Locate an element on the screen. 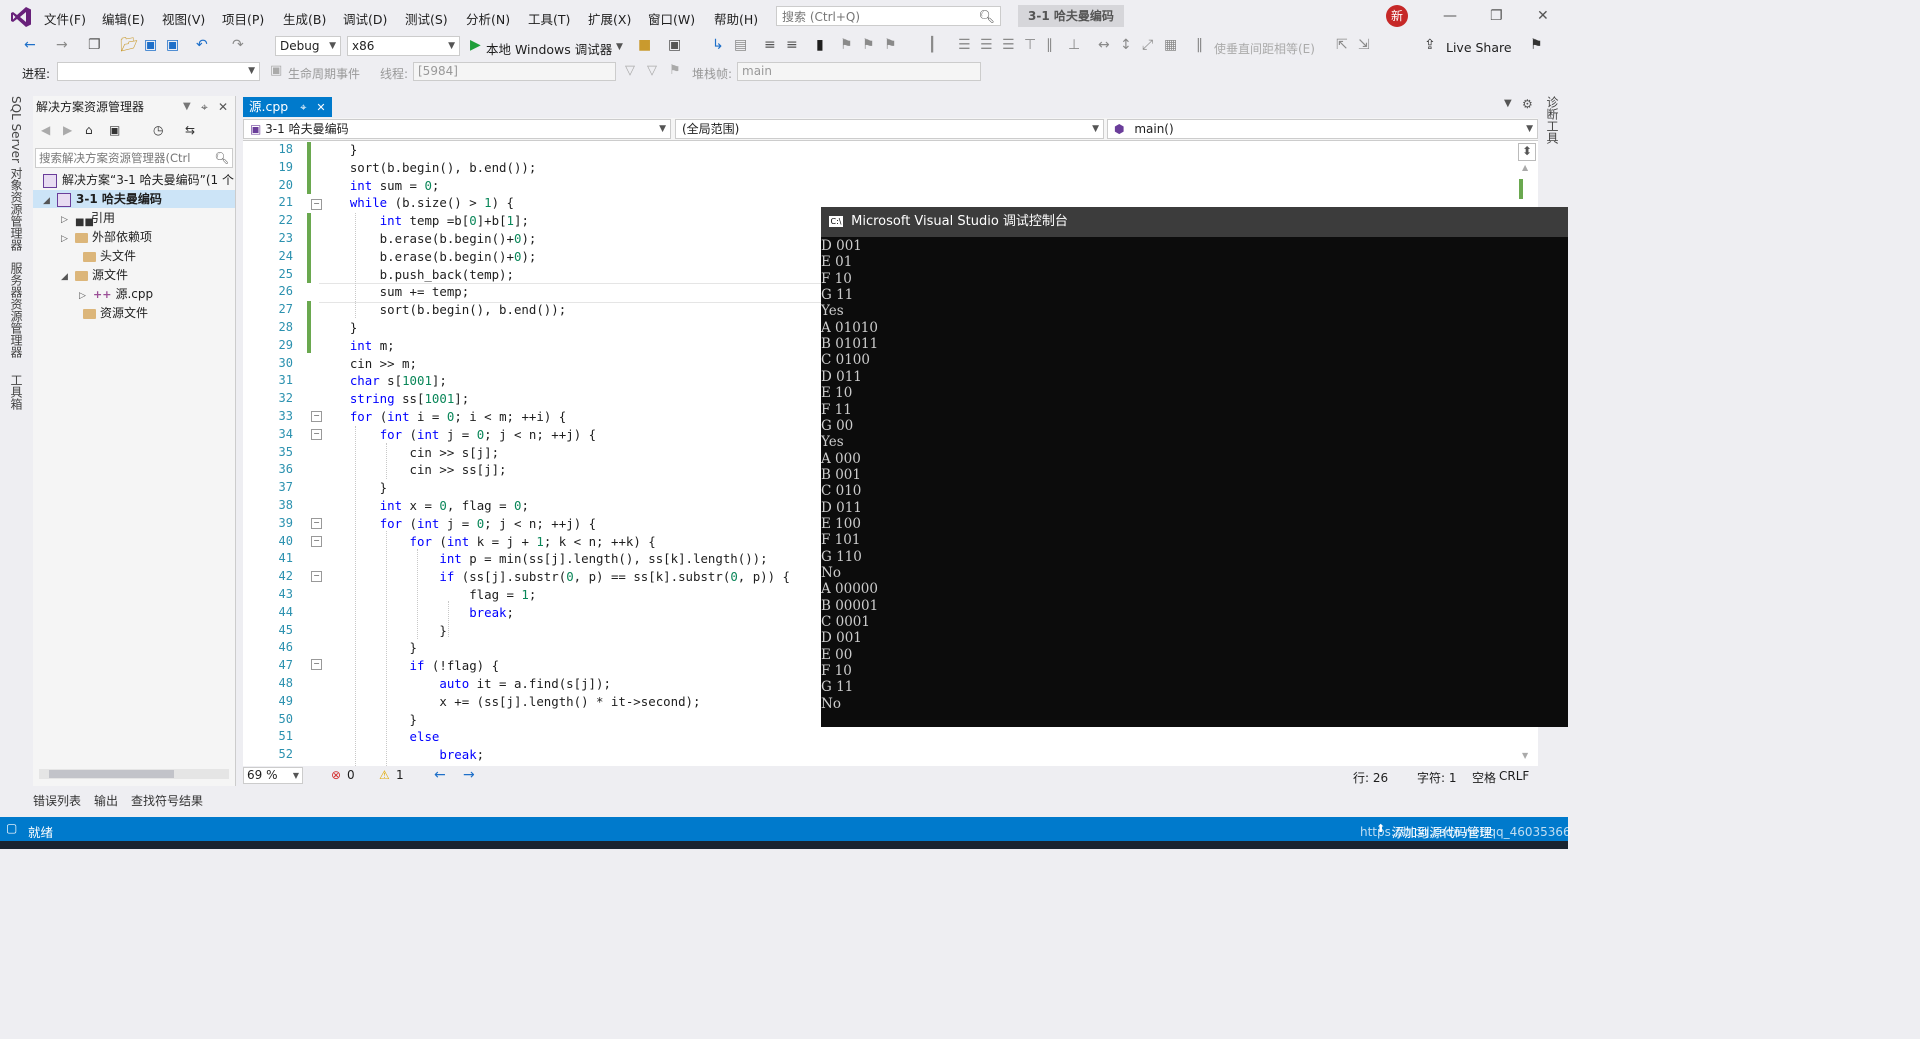 Image resolution: width=1920 pixels, height=1039 pixels. member-navigation-select: ⬢ main() ▼ is located at coordinates (1322, 129).